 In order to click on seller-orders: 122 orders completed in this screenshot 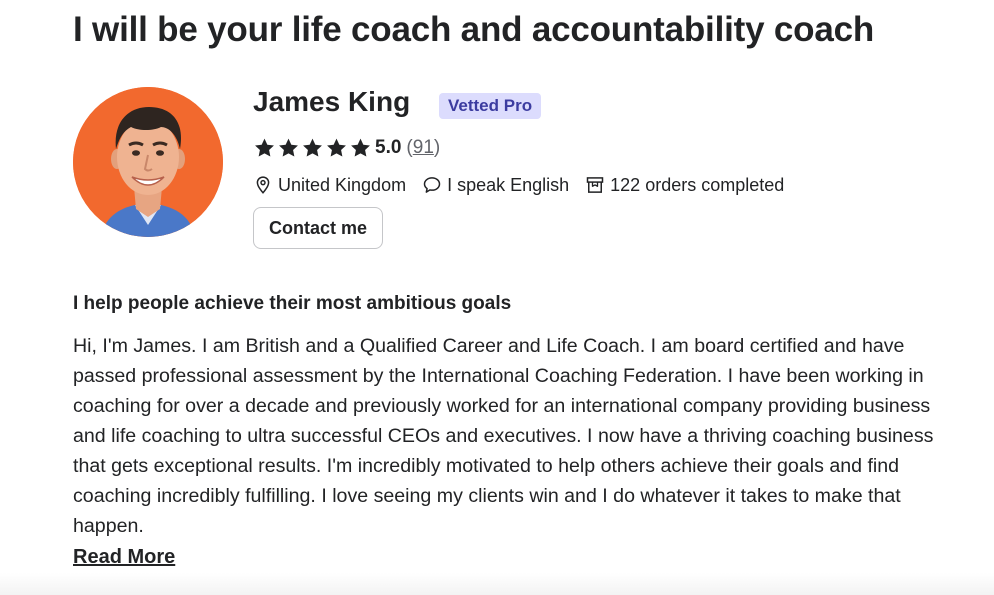, I will do `click(684, 185)`.